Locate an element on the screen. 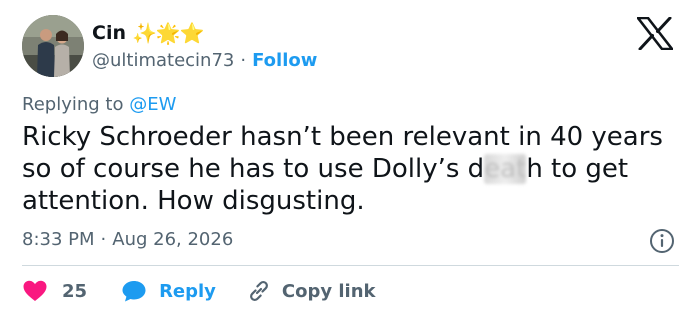  replying-prefix: Replying to is located at coordinates (76, 104).